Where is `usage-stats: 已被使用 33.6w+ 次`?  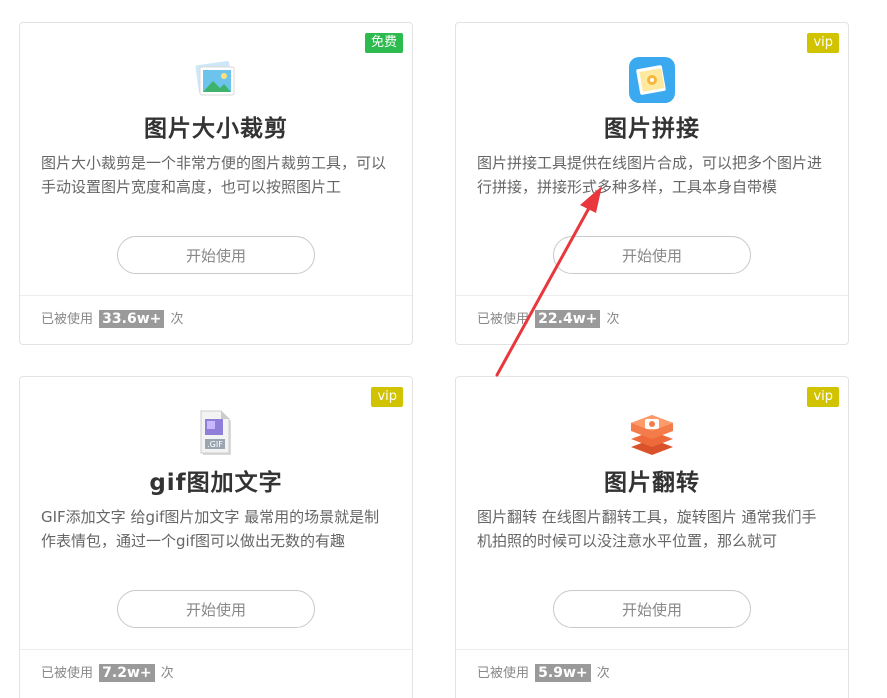 usage-stats: 已被使用 33.6w+ 次 is located at coordinates (112, 320).